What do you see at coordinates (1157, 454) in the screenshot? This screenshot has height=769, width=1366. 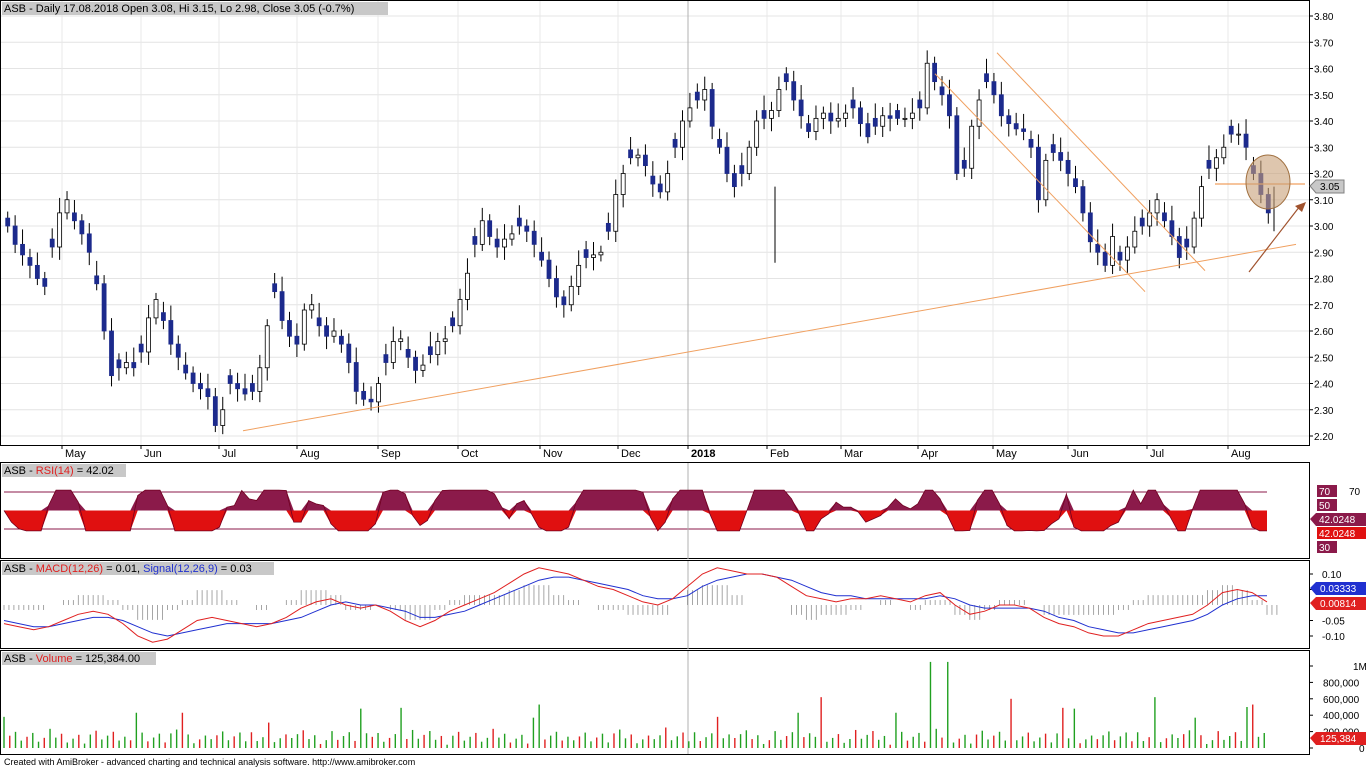 I see `price-xtick-label: Jul` at bounding box center [1157, 454].